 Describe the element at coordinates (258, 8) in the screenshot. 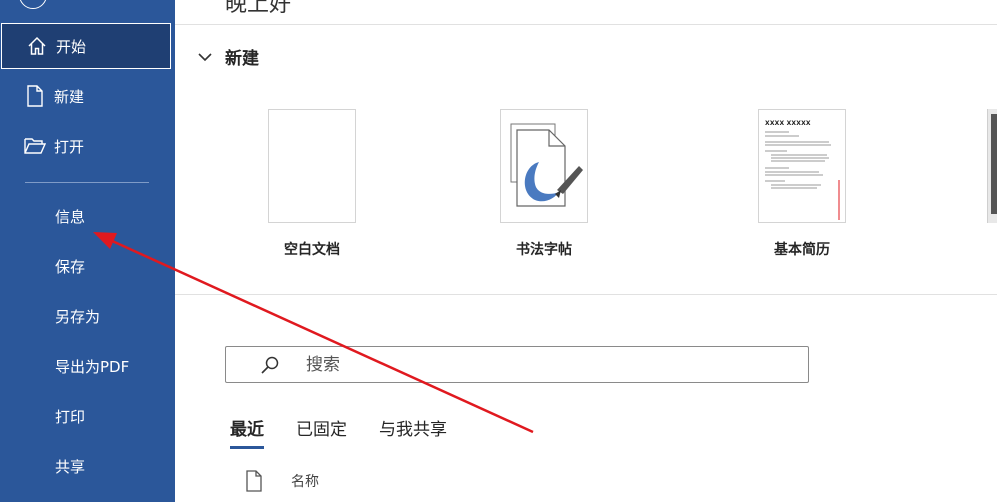

I see `greeting-heading: 晚上好` at that location.